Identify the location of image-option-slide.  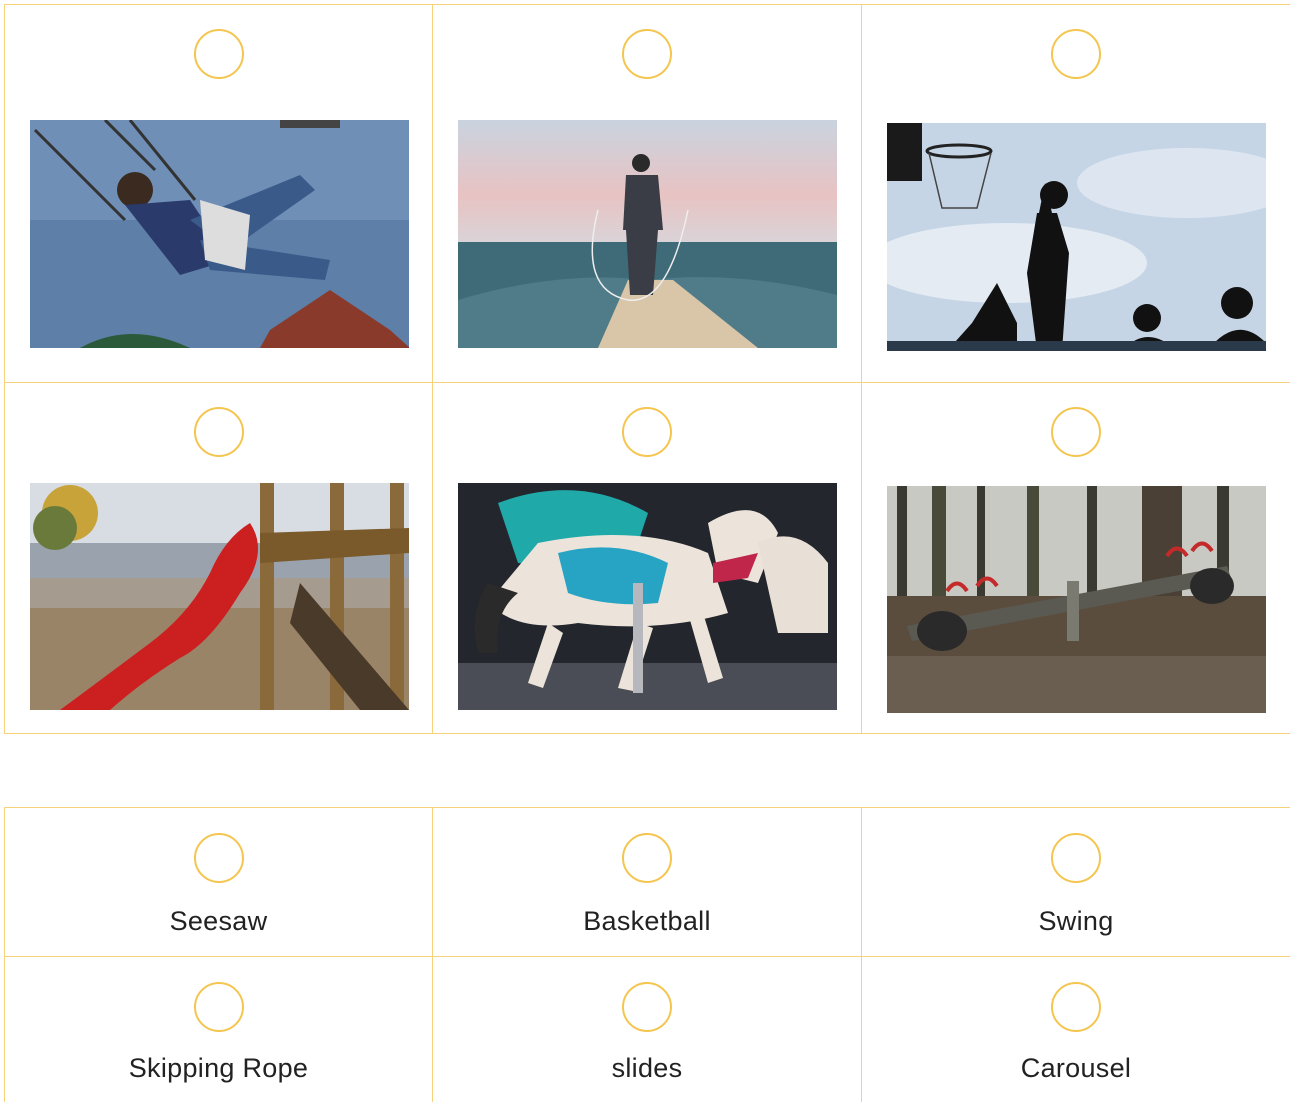
(219, 558).